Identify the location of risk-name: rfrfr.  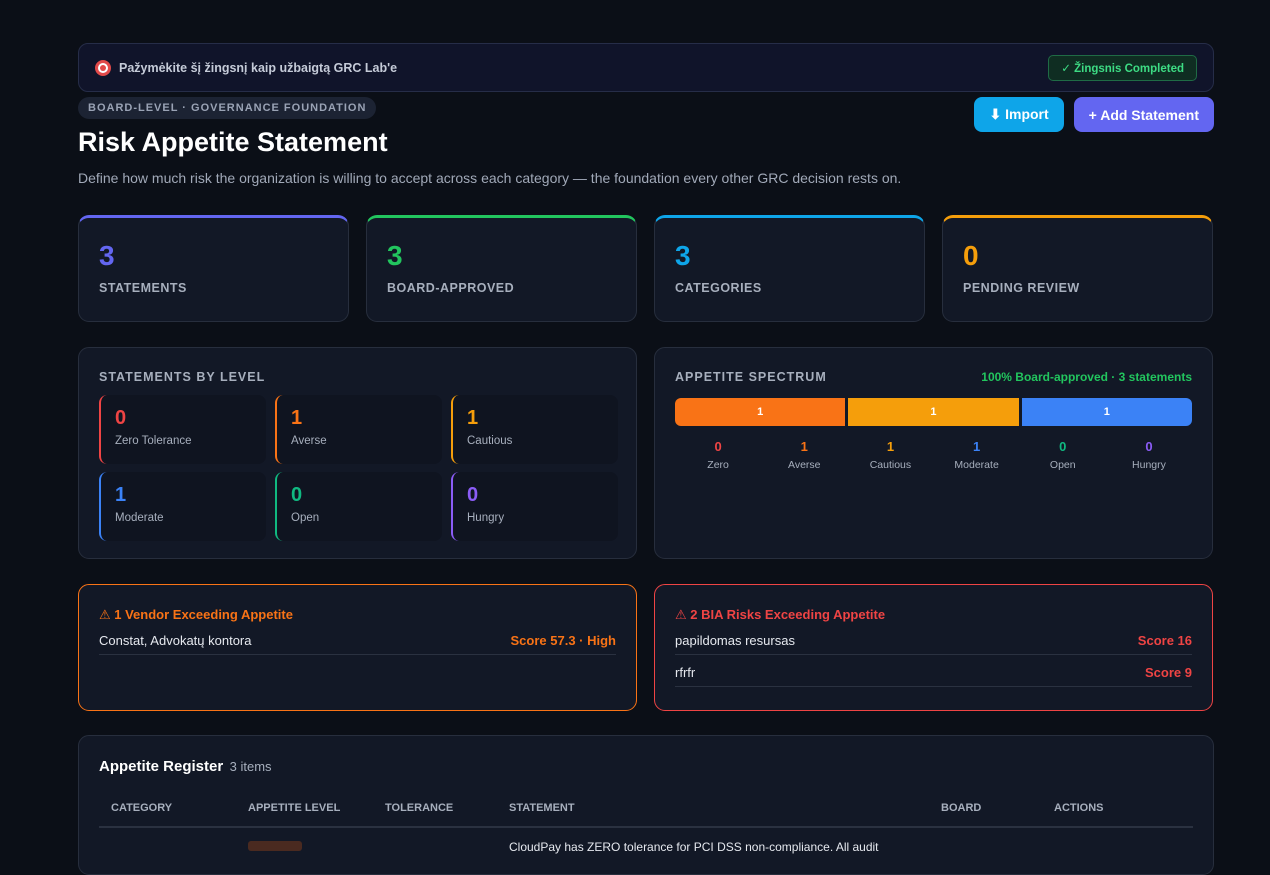
(685, 672).